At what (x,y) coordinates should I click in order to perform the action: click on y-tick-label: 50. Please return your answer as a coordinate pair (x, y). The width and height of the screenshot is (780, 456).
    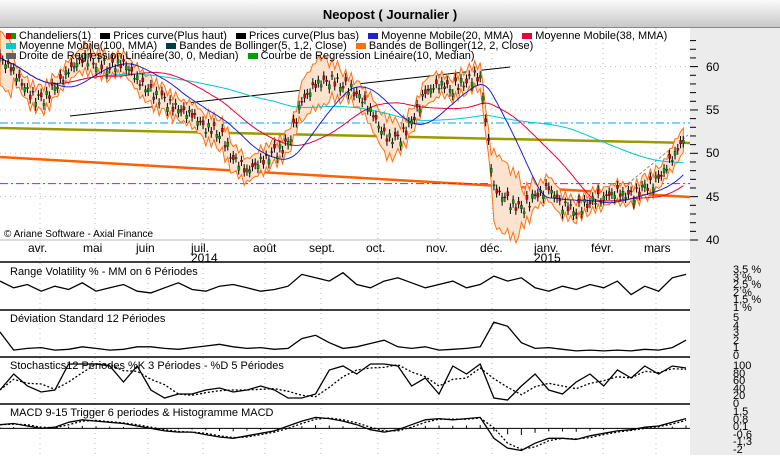
    Looking at the image, I should click on (713, 153).